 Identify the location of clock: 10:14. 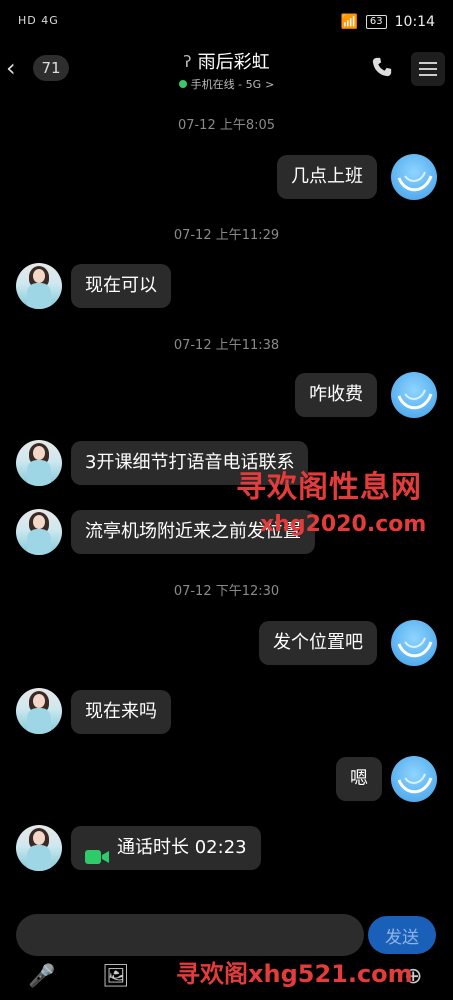
(414, 22).